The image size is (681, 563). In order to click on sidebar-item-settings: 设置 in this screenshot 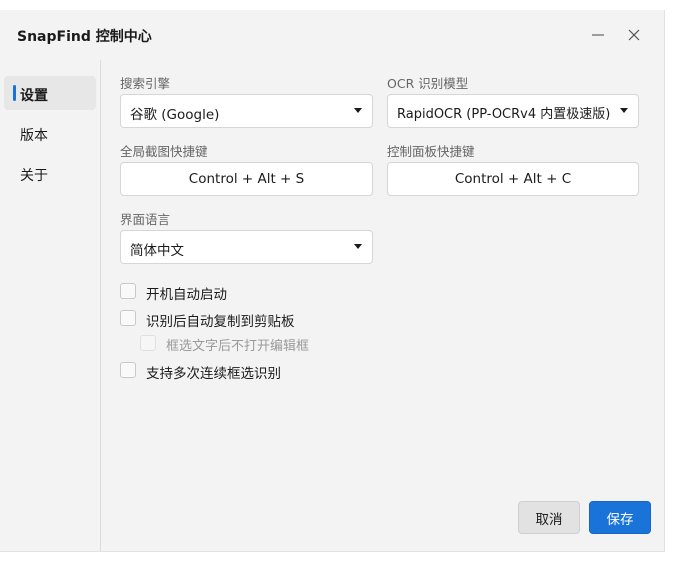, I will do `click(50, 93)`.